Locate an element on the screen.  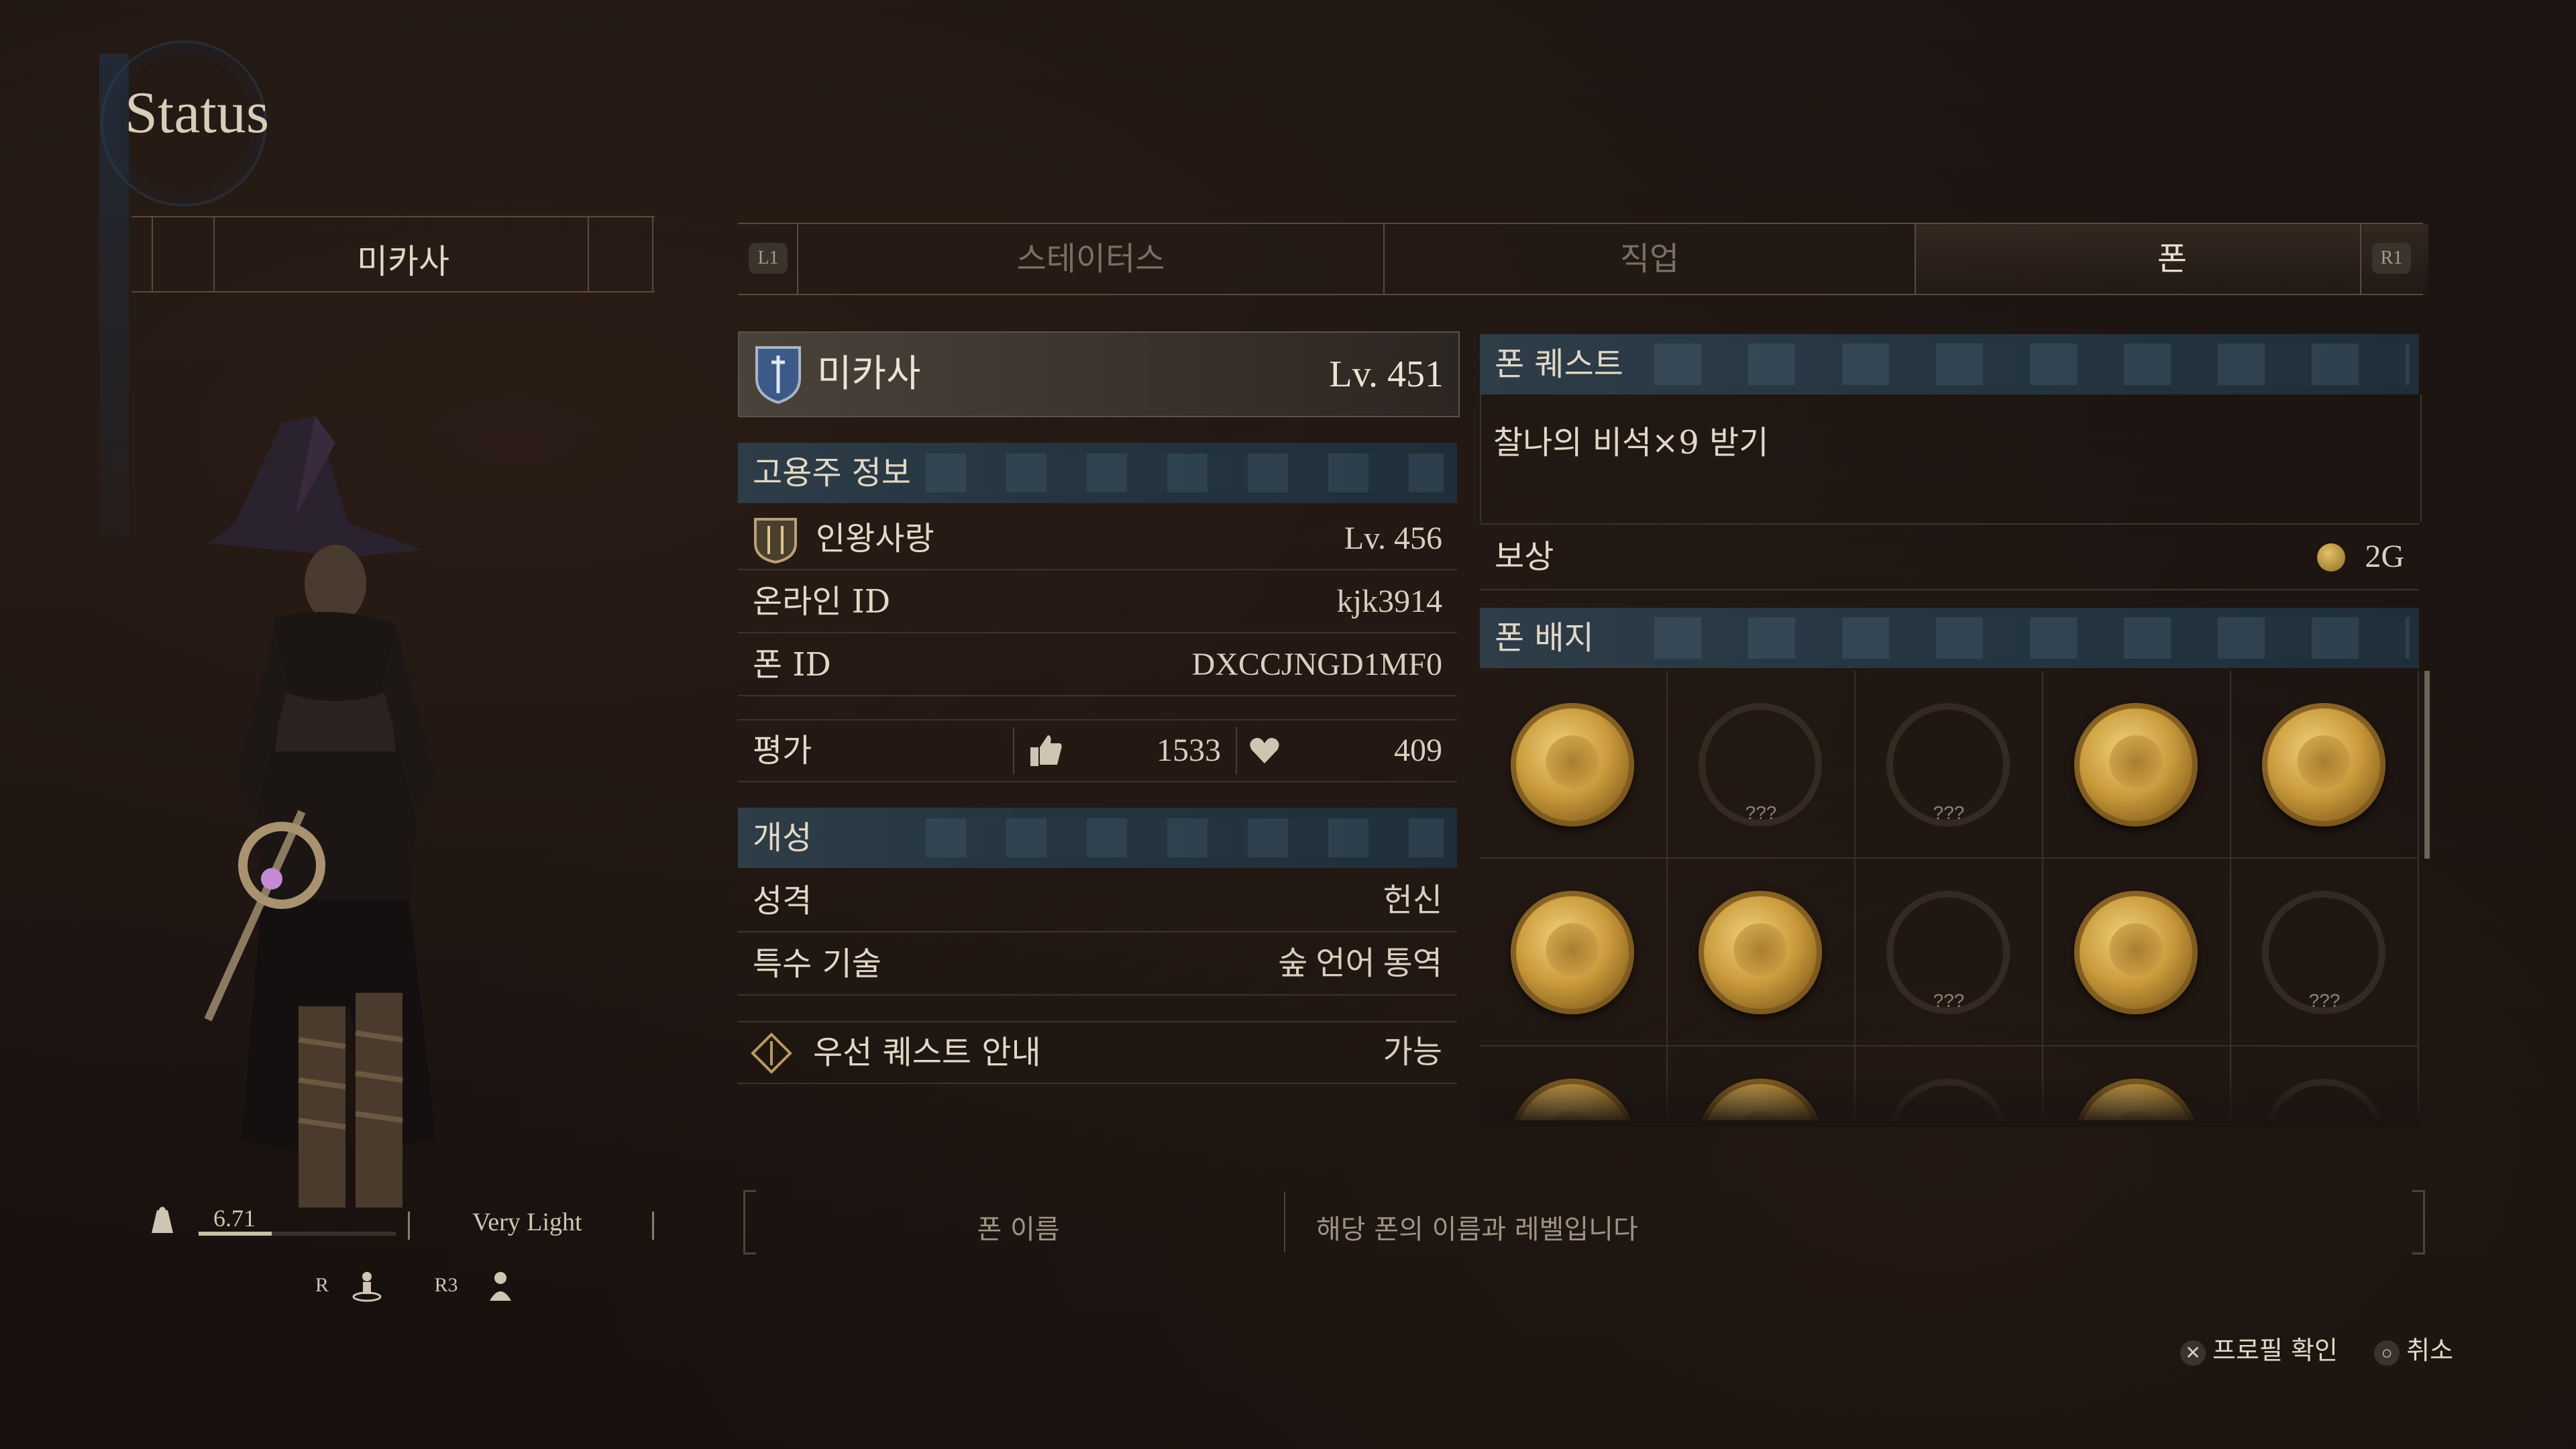
circle-button-icon: ○ is located at coordinates (2387, 1353).